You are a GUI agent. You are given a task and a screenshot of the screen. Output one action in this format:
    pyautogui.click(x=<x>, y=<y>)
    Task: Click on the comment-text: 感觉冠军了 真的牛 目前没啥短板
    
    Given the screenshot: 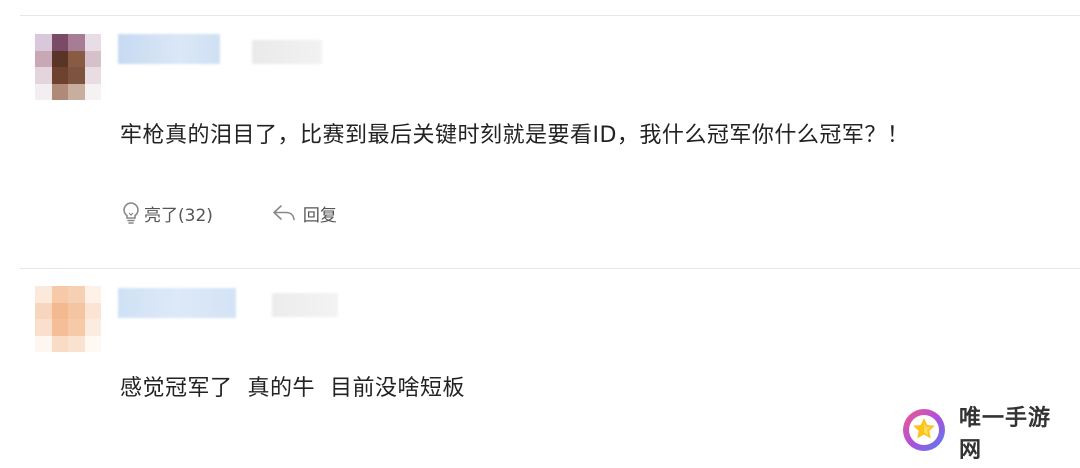 What is the action you would take?
    pyautogui.click(x=292, y=388)
    